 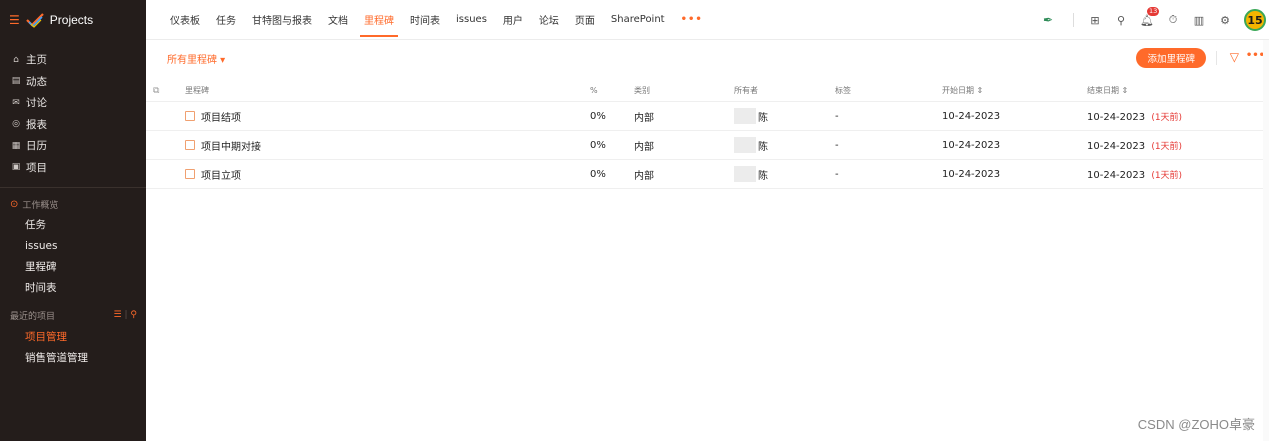 What do you see at coordinates (513, 20) in the screenshot?
I see `tab-users: 用户` at bounding box center [513, 20].